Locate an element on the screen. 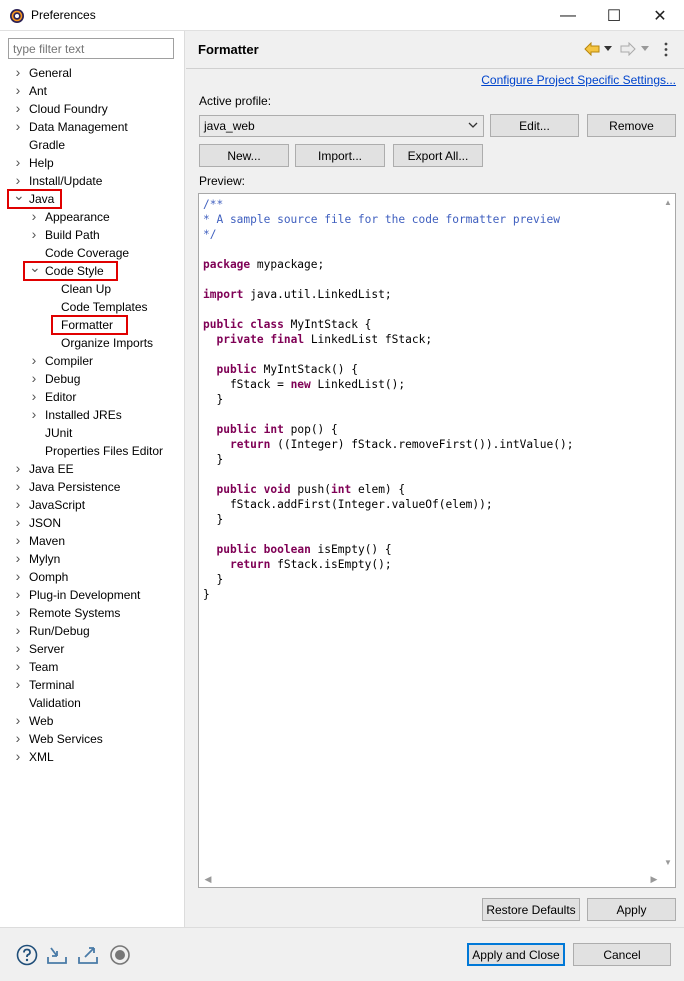 This screenshot has height=981, width=684. tree-item: › Compiler is located at coordinates (92, 361).